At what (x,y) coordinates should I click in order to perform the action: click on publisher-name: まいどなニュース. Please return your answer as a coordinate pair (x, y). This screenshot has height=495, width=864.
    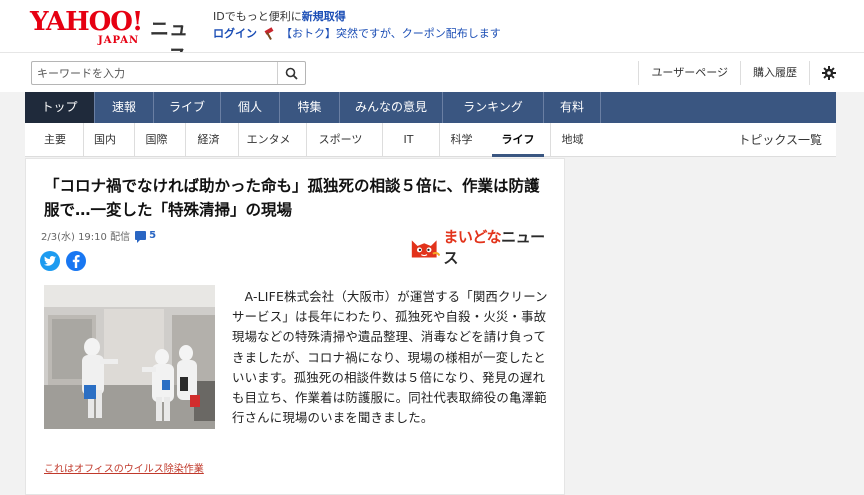
    Looking at the image, I should click on (498, 247).